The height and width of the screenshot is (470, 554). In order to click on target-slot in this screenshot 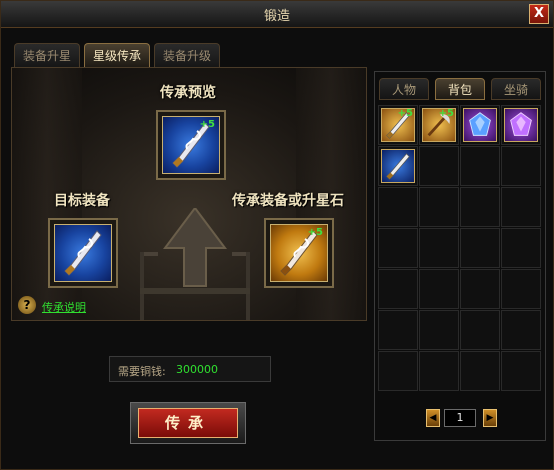, I will do `click(83, 253)`.